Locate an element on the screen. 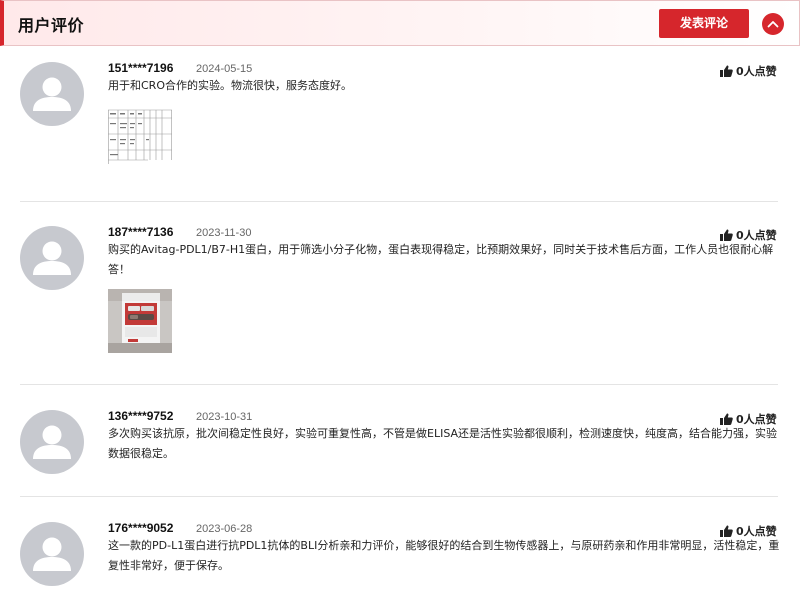 This screenshot has height=592, width=800. product-box-icon is located at coordinates (140, 321).